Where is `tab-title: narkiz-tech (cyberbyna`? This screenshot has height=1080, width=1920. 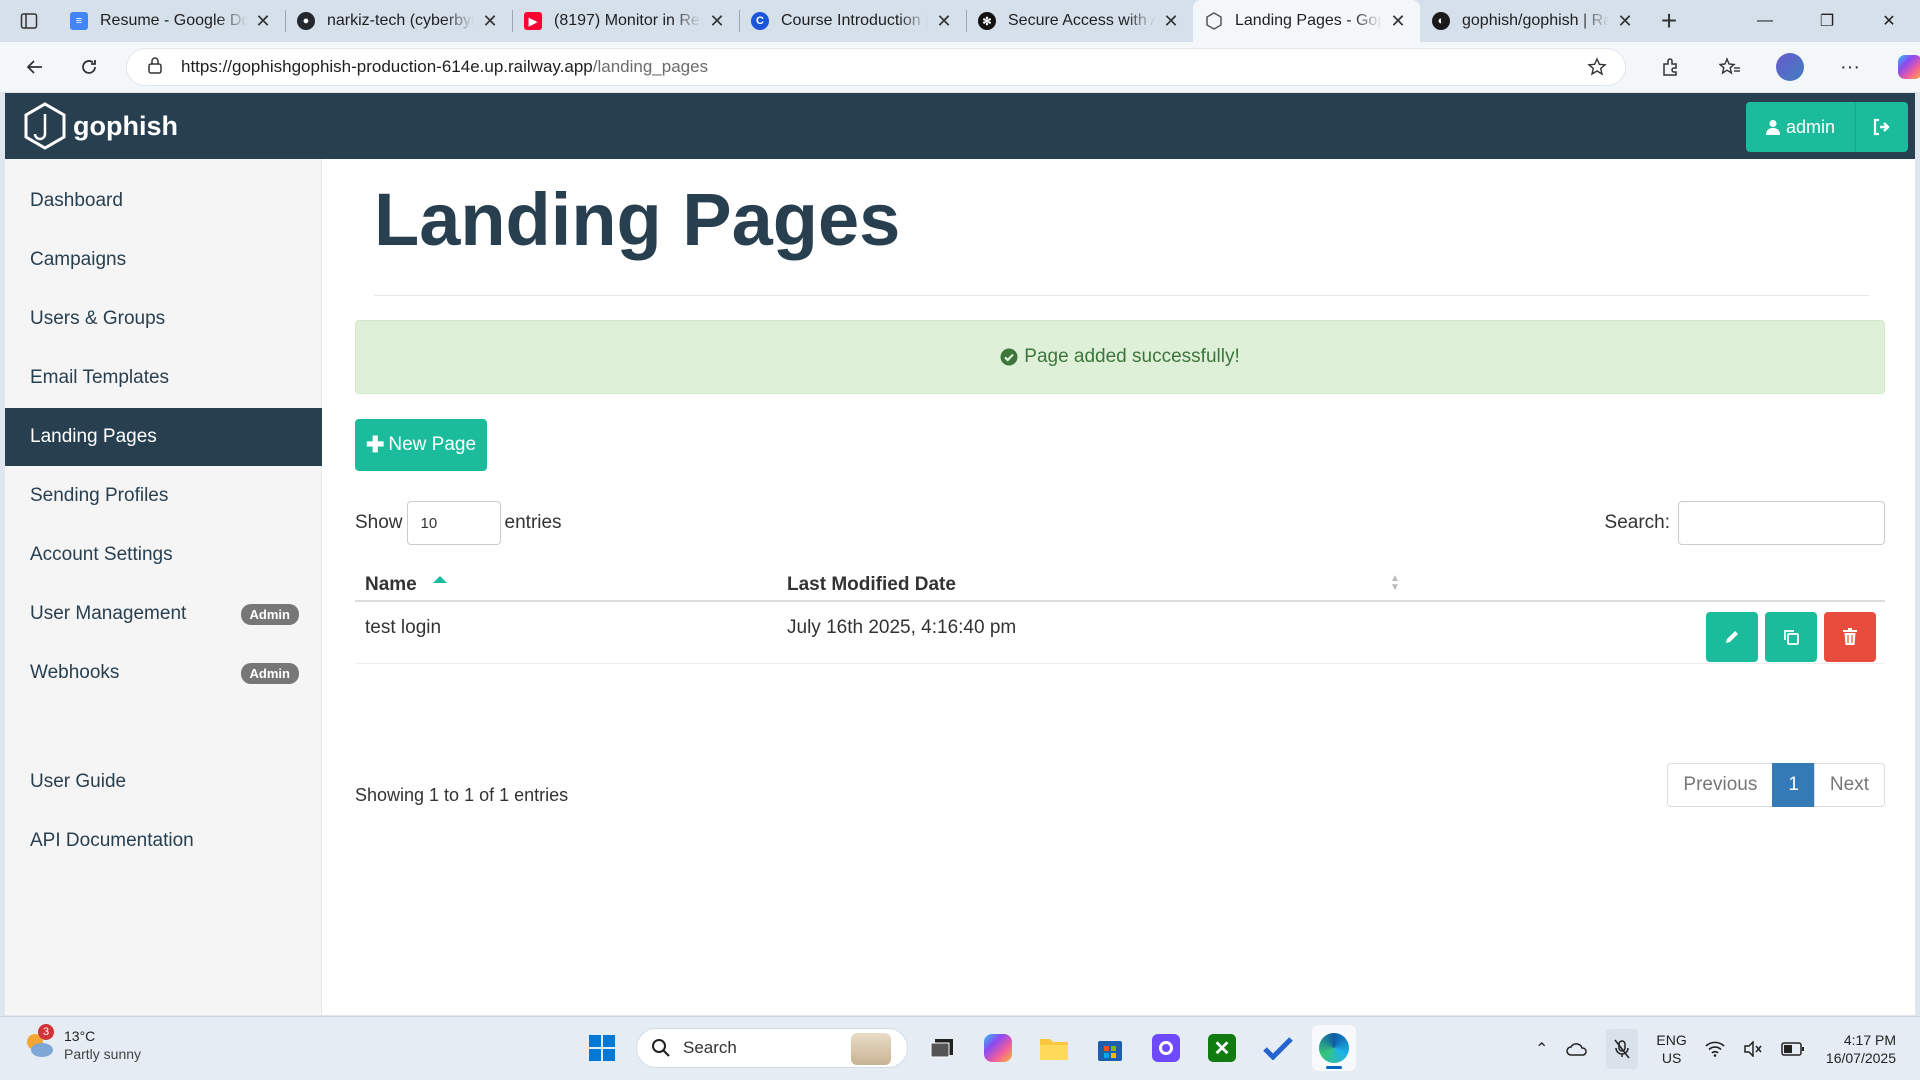
tab-title: narkiz-tech (cyberbyna is located at coordinates (400, 20).